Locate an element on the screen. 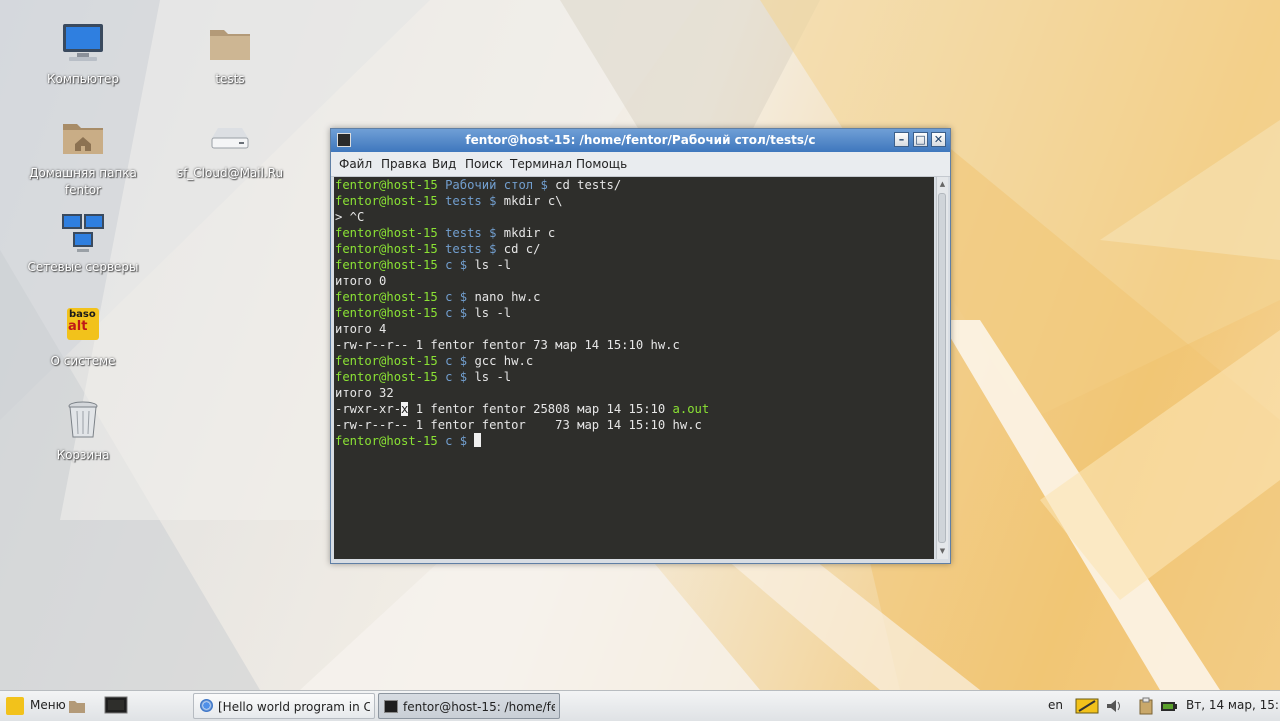  terminal-prompt-line: fentor@host-15 tests $ mkdir c is located at coordinates (445, 233).